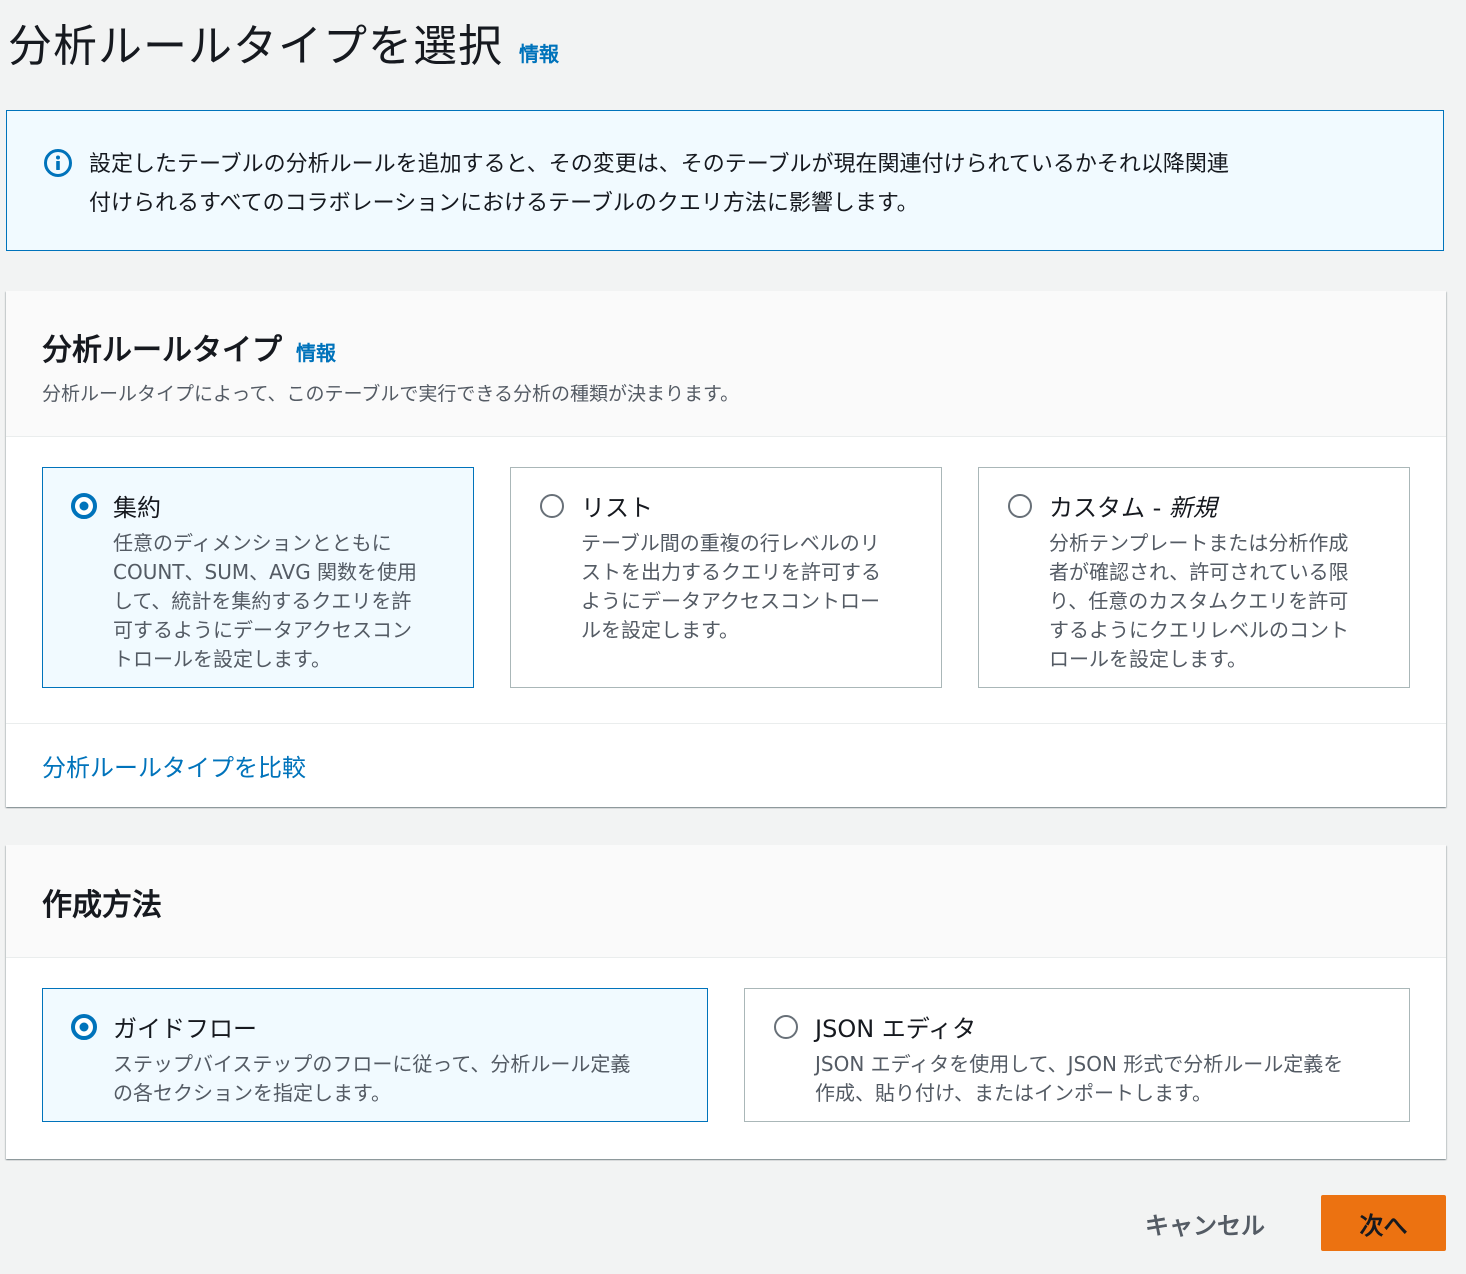 This screenshot has height=1274, width=1466. What do you see at coordinates (137, 508) in the screenshot?
I see `tile-label: 集約` at bounding box center [137, 508].